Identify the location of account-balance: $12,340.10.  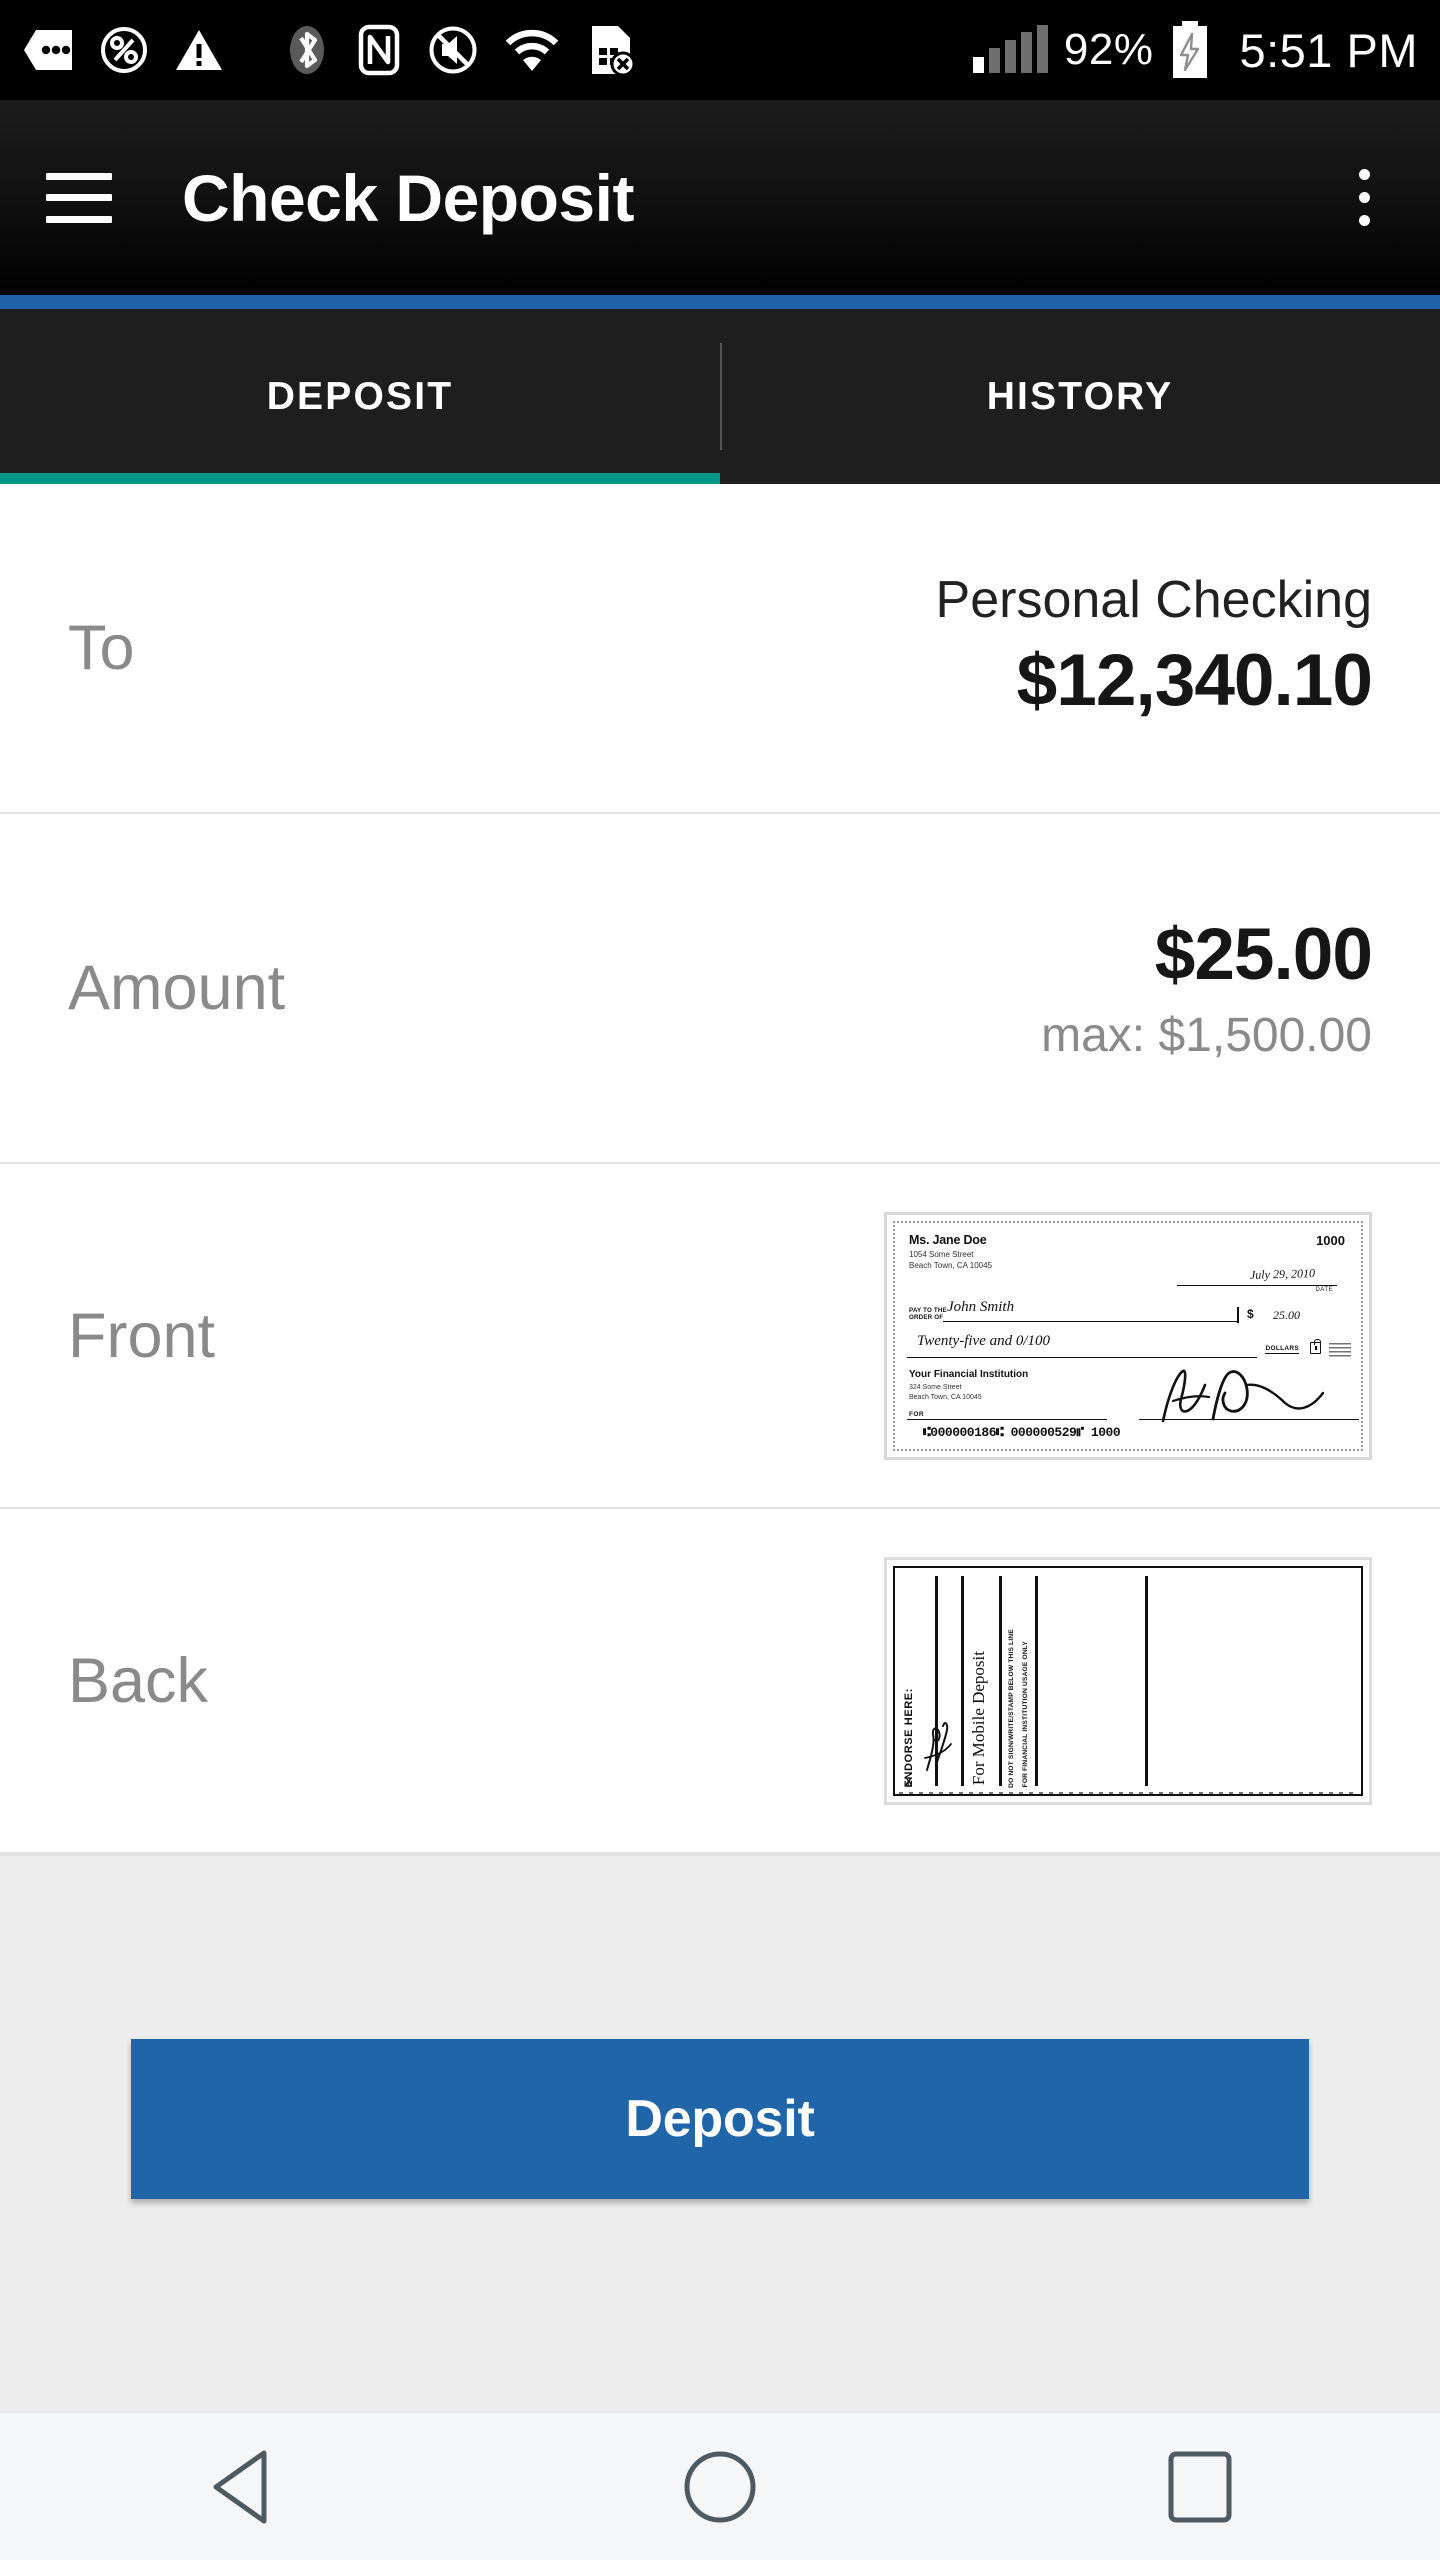
(1194, 681).